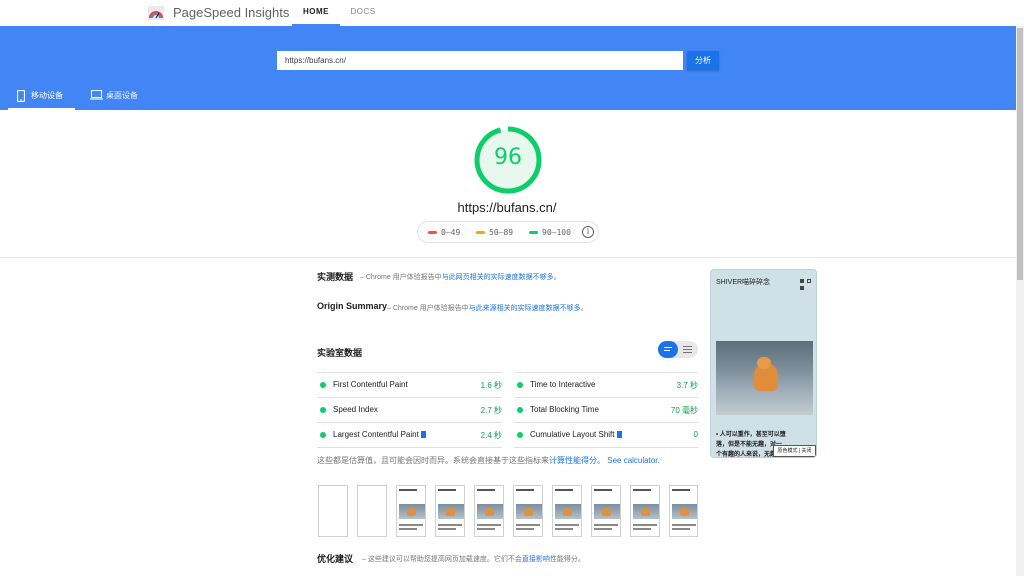 The image size is (1024, 576). I want to click on legend-good: 90–100, so click(550, 232).